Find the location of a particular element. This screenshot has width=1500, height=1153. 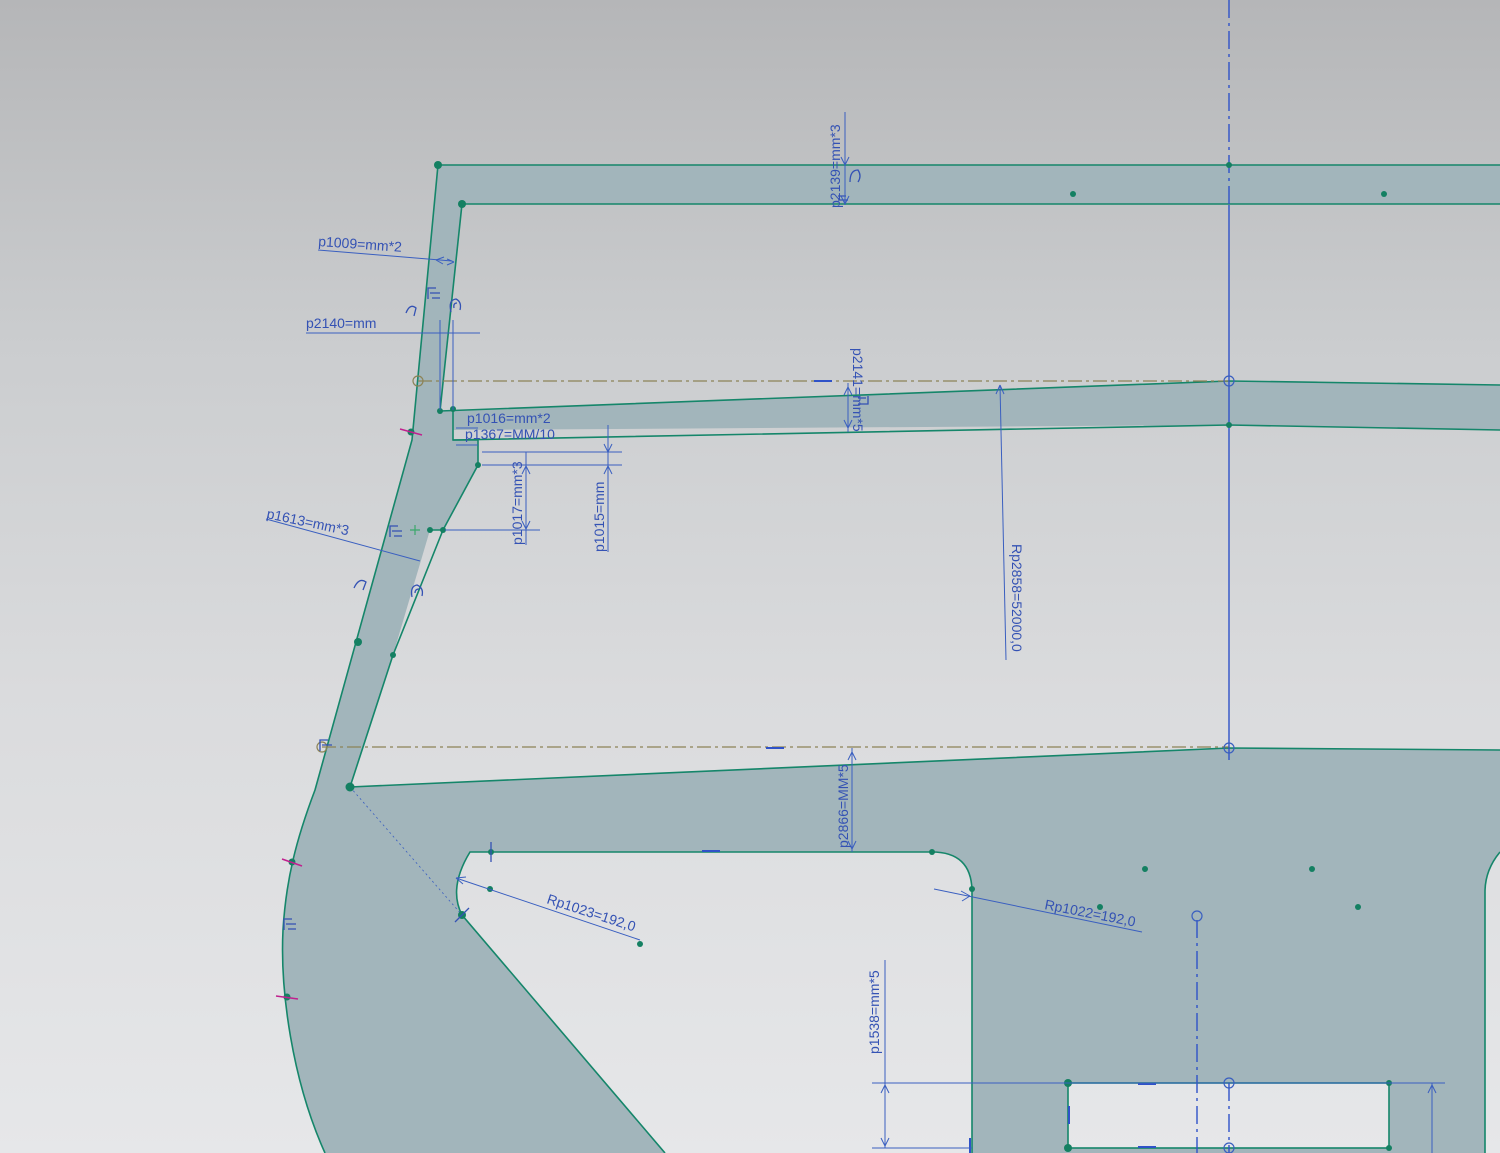

dimension-p1613: p1613=mm*3 is located at coordinates (307, 521).